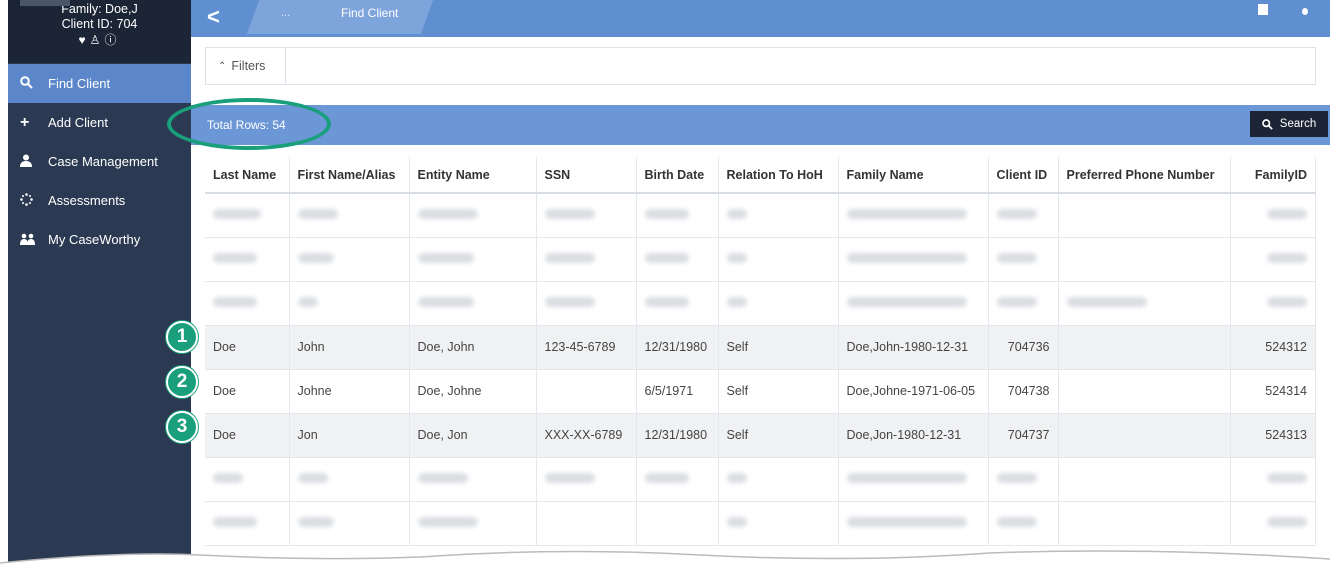  Describe the element at coordinates (1023, 435) in the screenshot. I see `cell-client-id: 704737` at that location.